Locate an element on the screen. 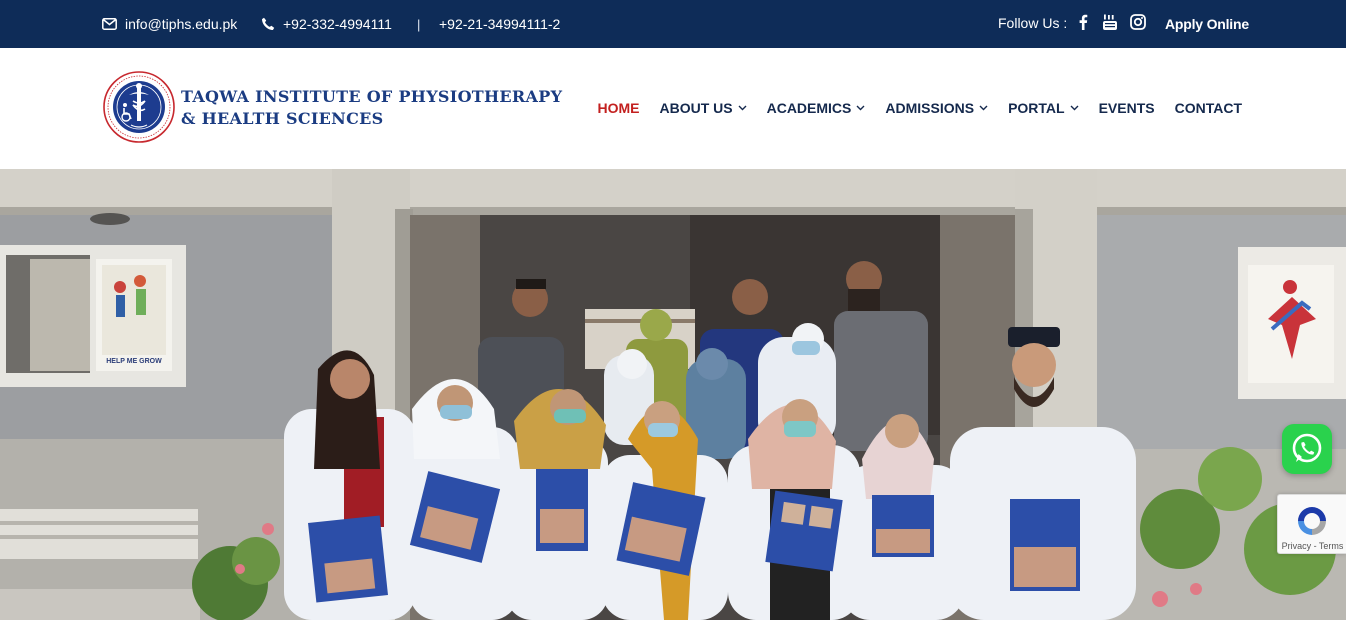 The height and width of the screenshot is (620, 1346). nav-home: HOME is located at coordinates (618, 108).